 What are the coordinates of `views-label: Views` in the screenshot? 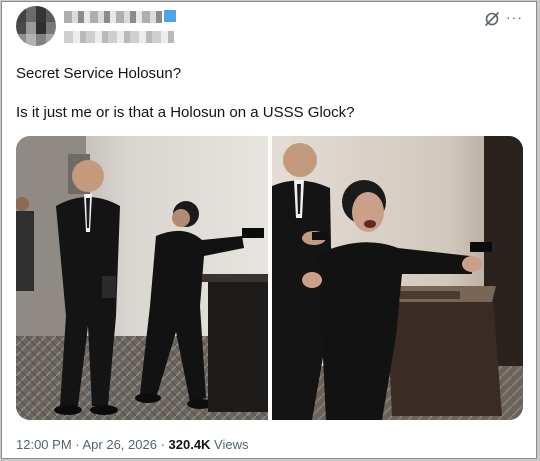 It's located at (229, 444).